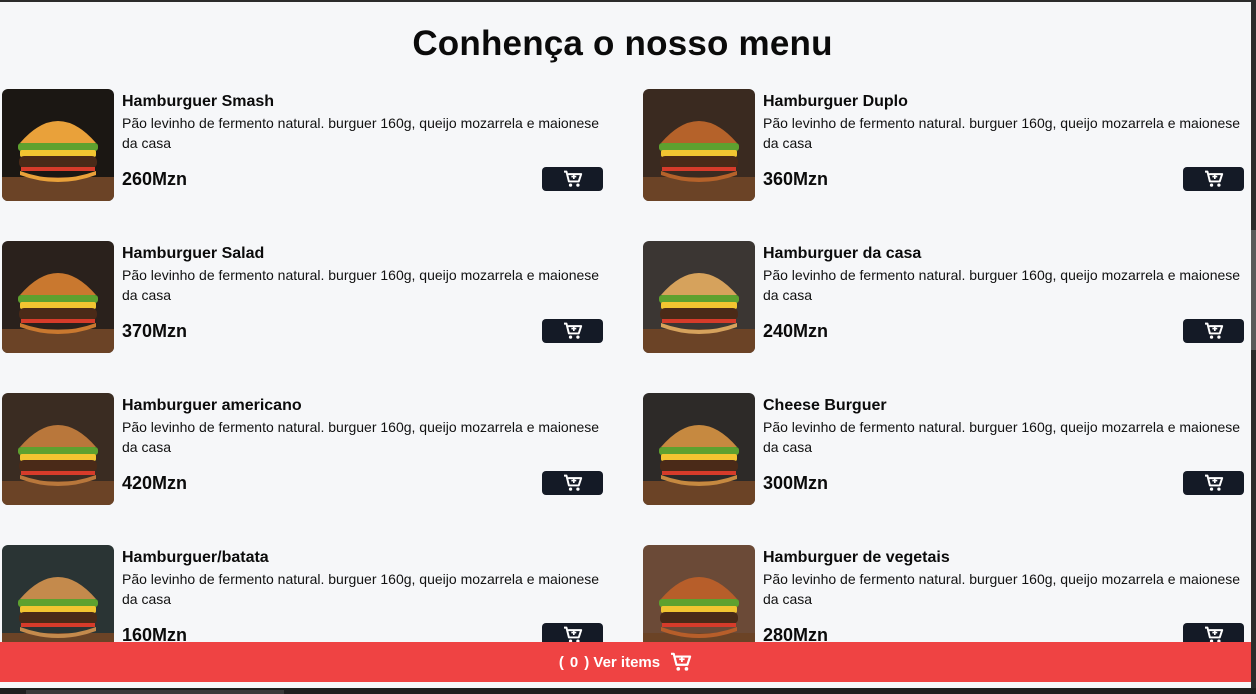 This screenshot has width=1256, height=694. I want to click on cart-count: 0, so click(574, 662).